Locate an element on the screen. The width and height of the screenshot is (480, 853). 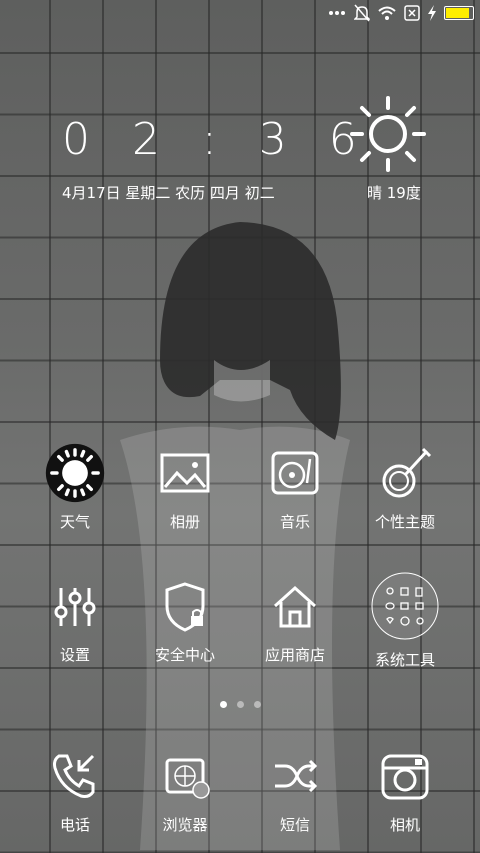
sliders-icon is located at coordinates (75, 607).